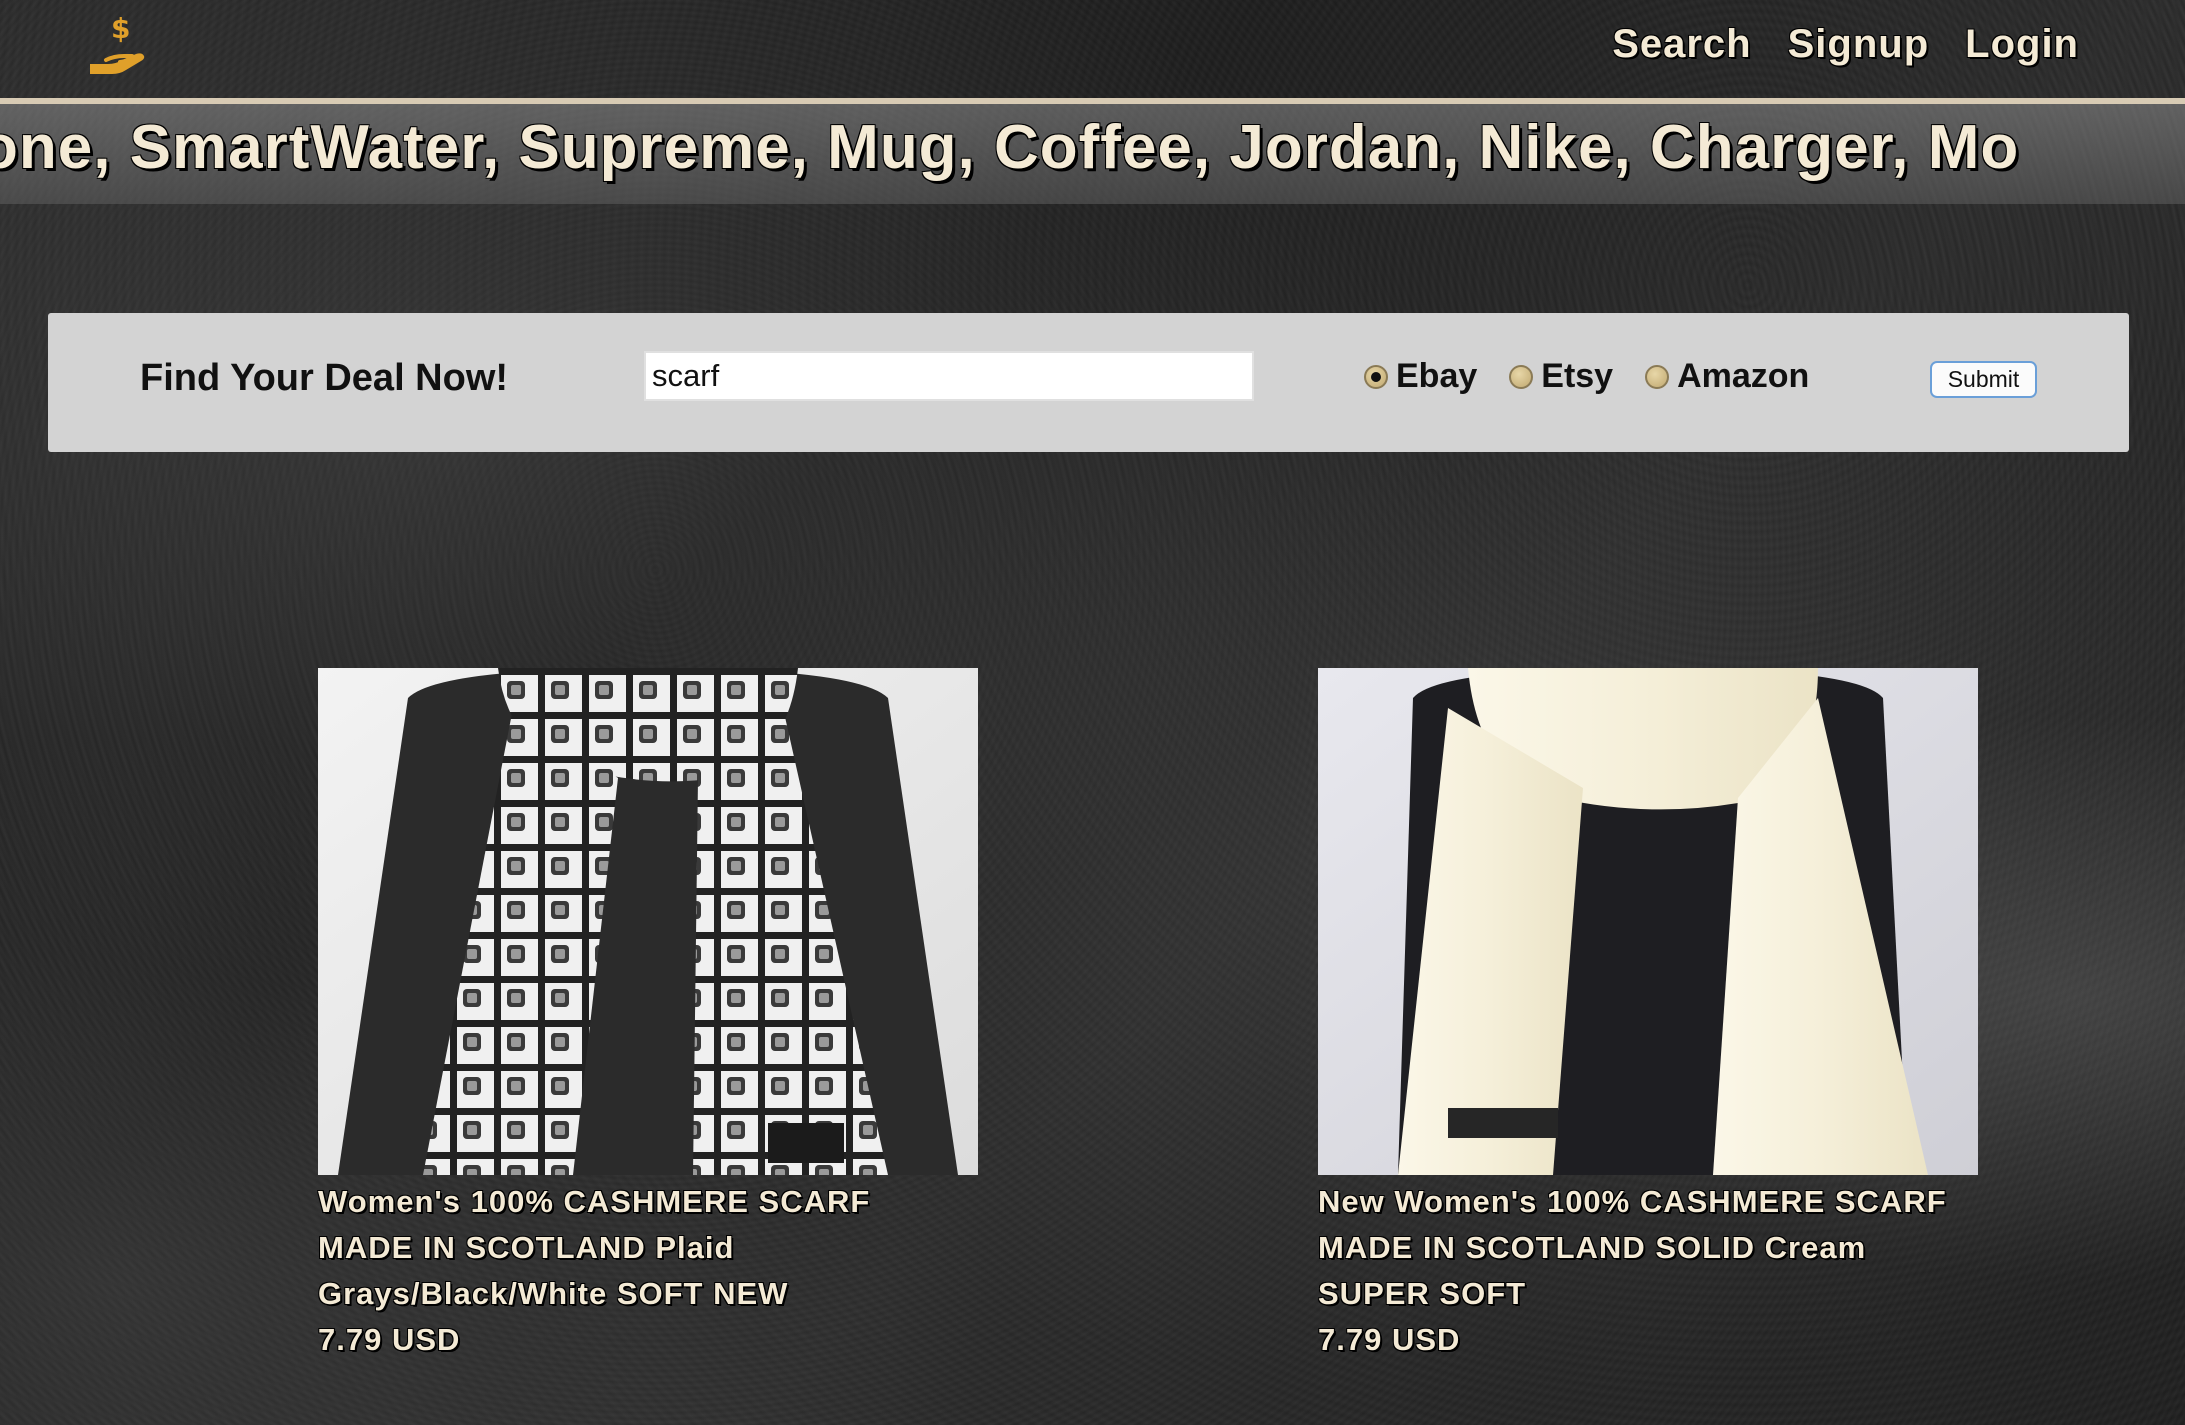 The width and height of the screenshot is (2185, 1425). Describe the element at coordinates (1437, 376) in the screenshot. I see `radio-label-ebay: Ebay` at that location.